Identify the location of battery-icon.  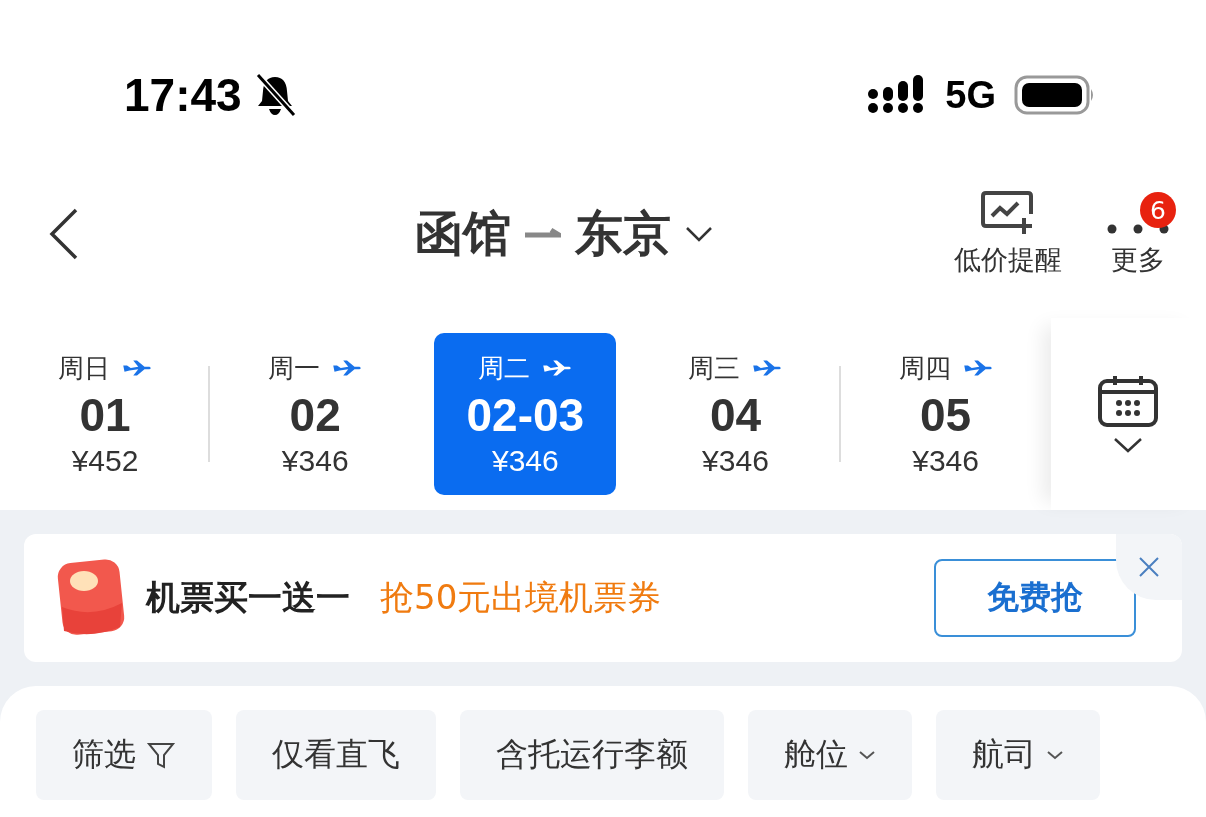
(1055, 95).